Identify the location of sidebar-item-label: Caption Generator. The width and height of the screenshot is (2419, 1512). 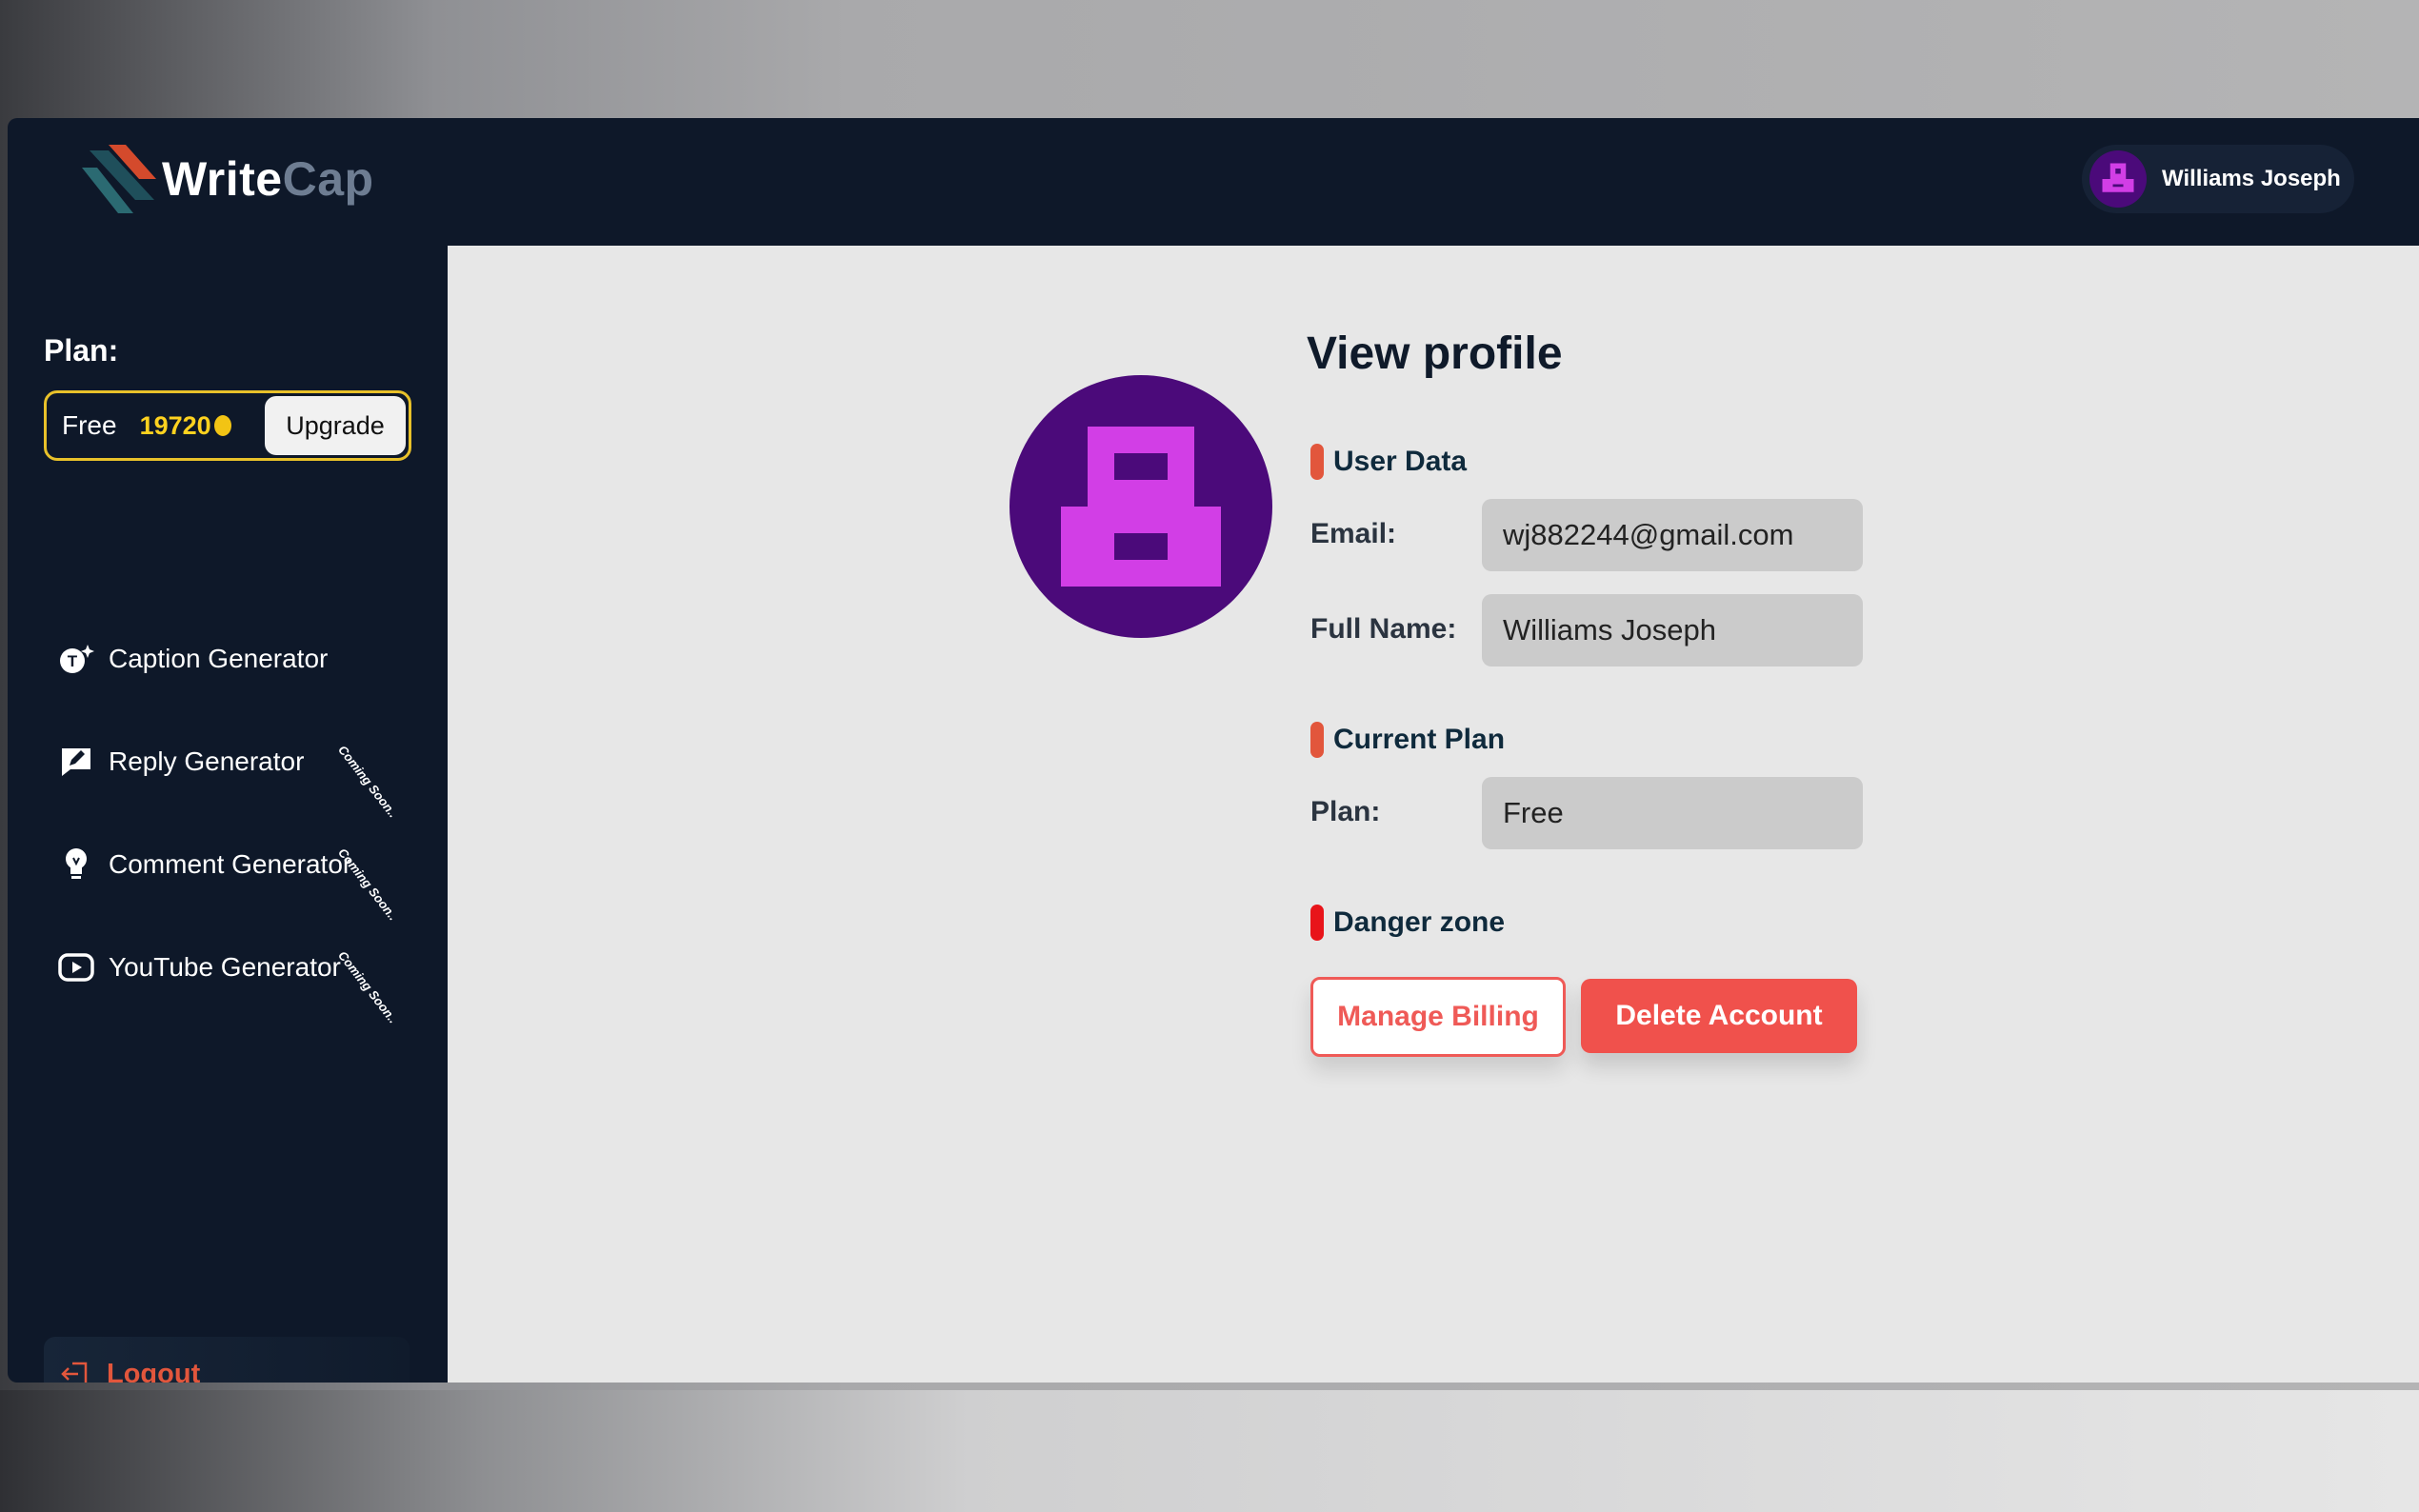
(219, 658).